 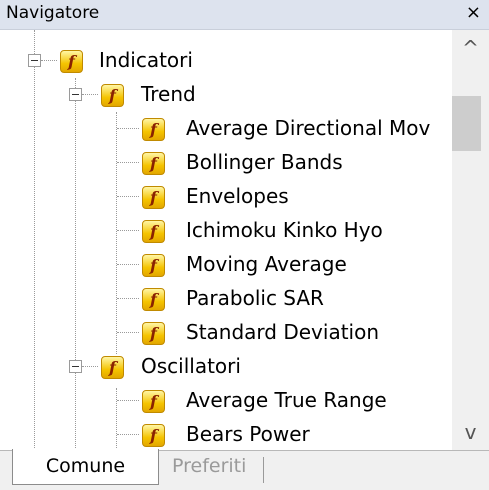 What do you see at coordinates (237, 196) in the screenshot?
I see `tree-item-label: Envelopes` at bounding box center [237, 196].